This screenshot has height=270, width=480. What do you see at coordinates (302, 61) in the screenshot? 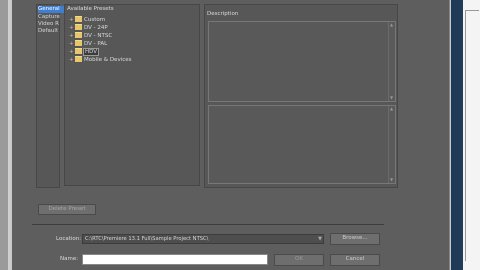
I see `description-text-area: ▲ ▼` at bounding box center [302, 61].